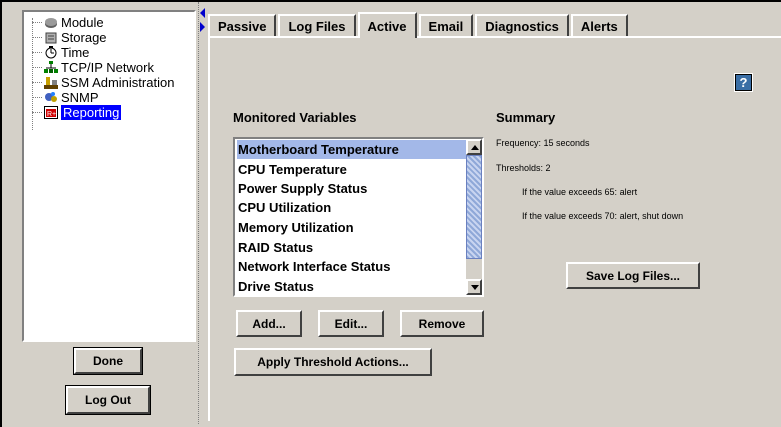  What do you see at coordinates (442, 323) in the screenshot?
I see `remove-button: Remove` at bounding box center [442, 323].